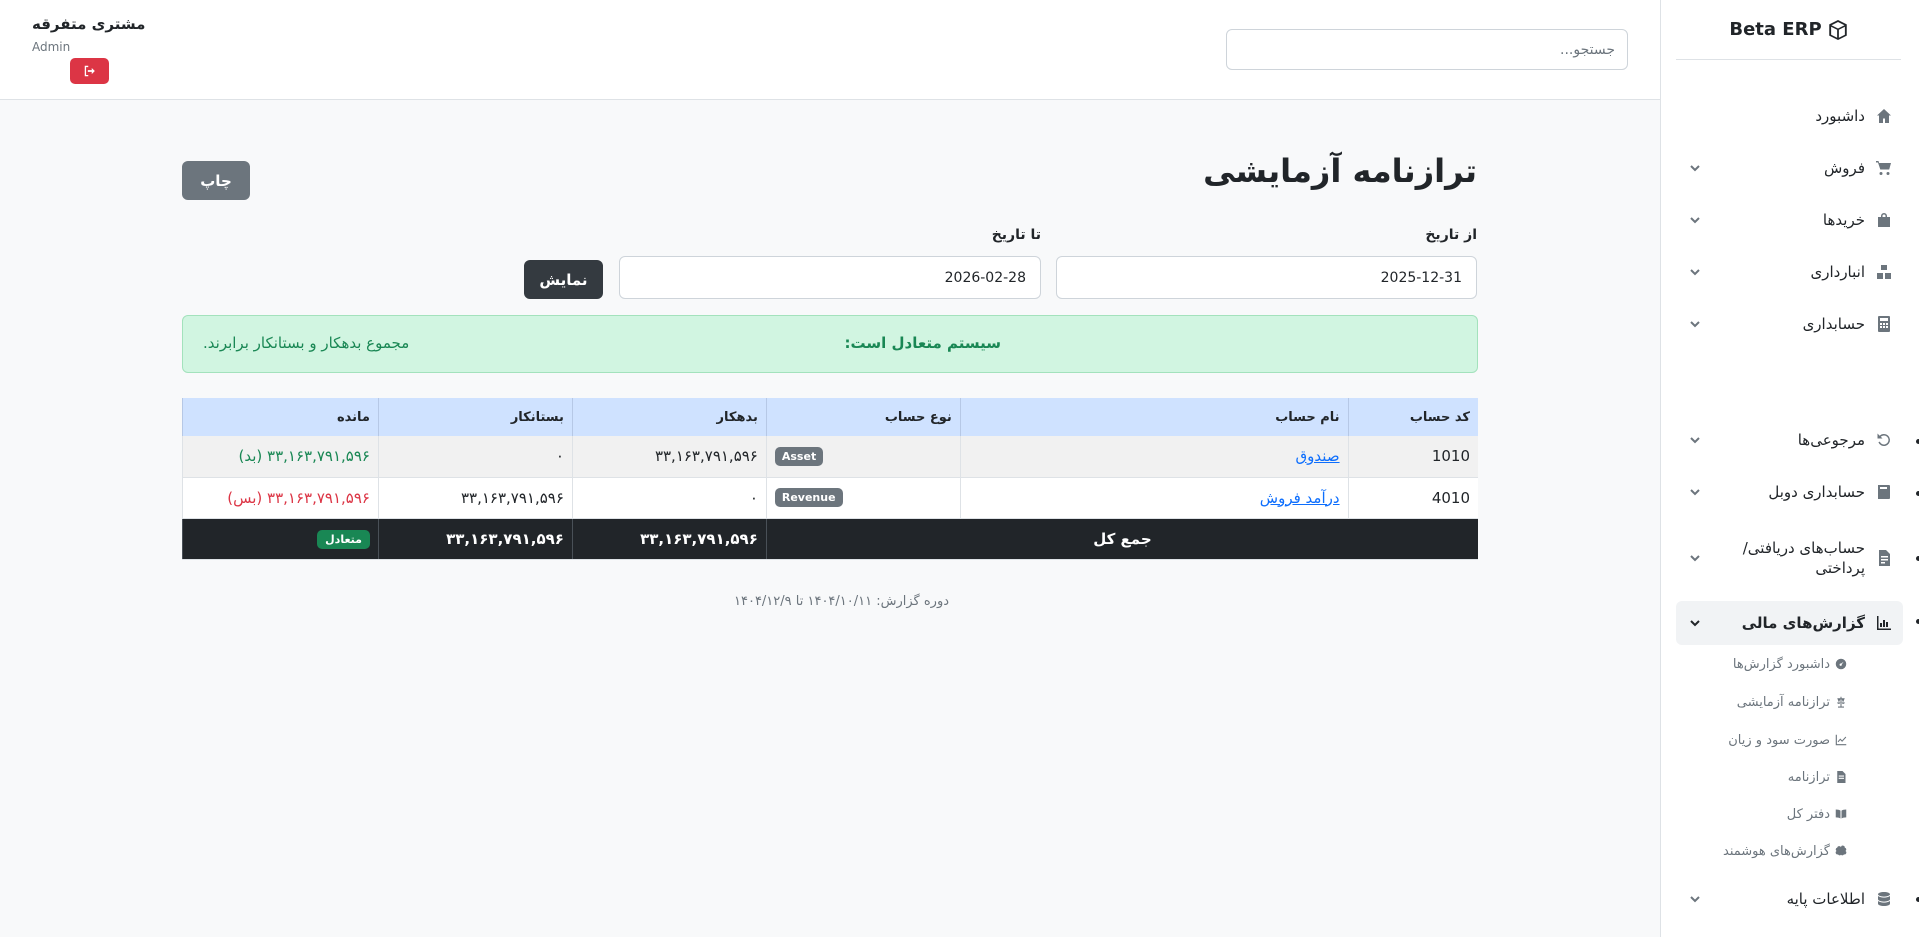 This screenshot has height=937, width=1919. I want to click on subnav-smart-reports: گزارش‌های هوشمند, so click(1772, 851).